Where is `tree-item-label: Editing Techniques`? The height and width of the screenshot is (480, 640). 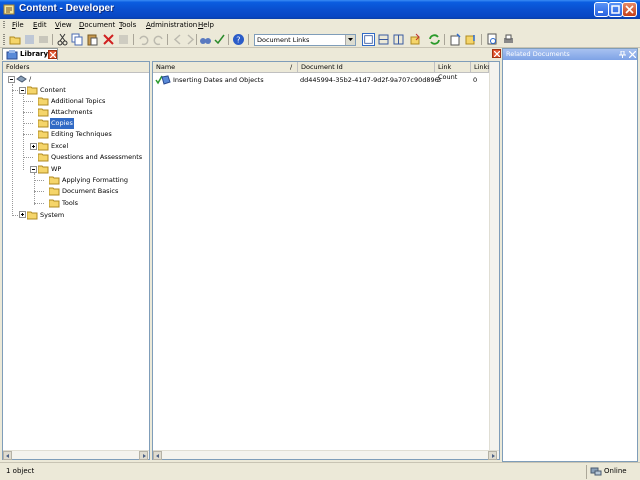 tree-item-label: Editing Techniques is located at coordinates (81, 134).